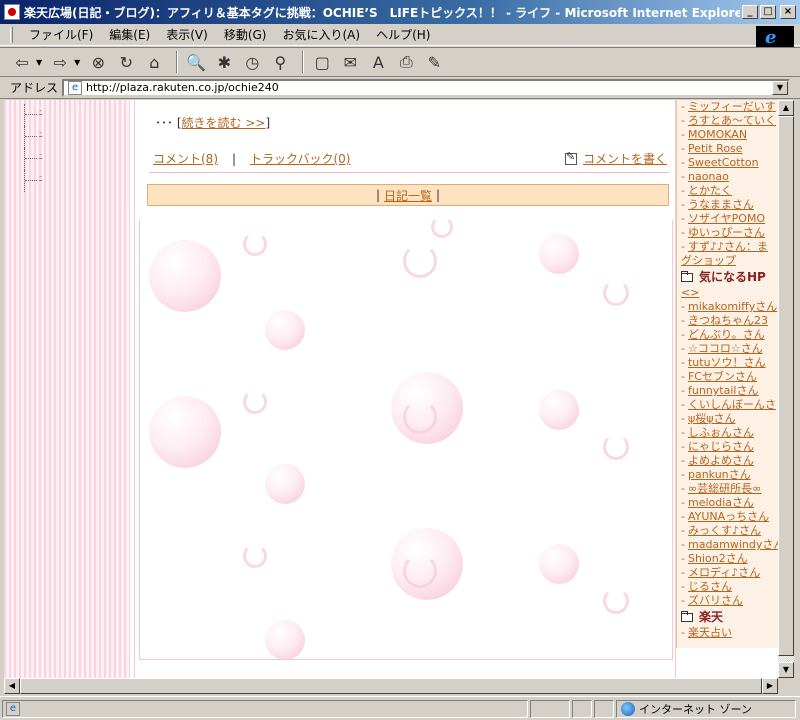 The width and height of the screenshot is (800, 720). Describe the element at coordinates (61, 34) in the screenshot. I see `menu-file: ファイル(F)` at that location.